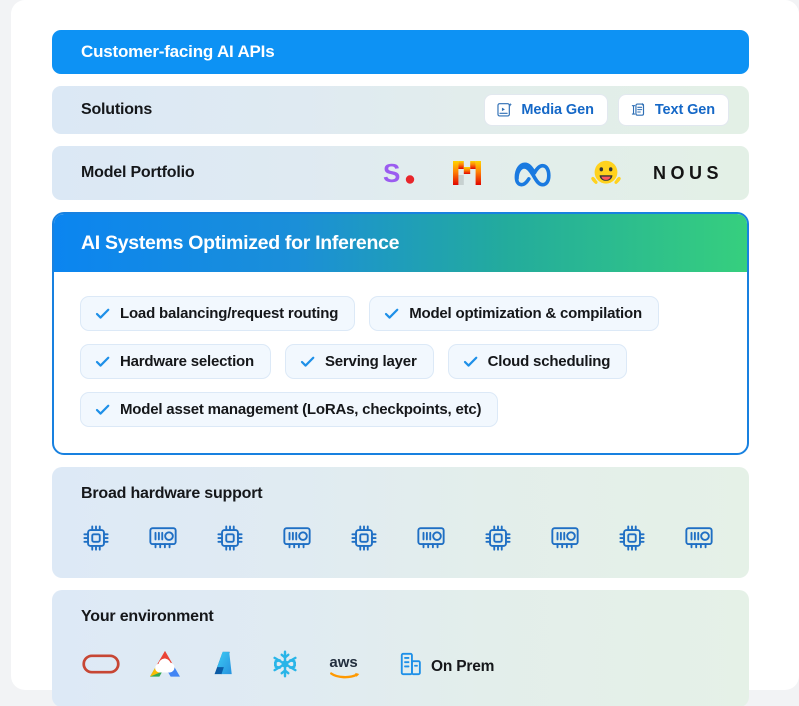 This screenshot has width=799, height=706. What do you see at coordinates (343, 662) in the screenshot?
I see `svg-text: aws` at bounding box center [343, 662].